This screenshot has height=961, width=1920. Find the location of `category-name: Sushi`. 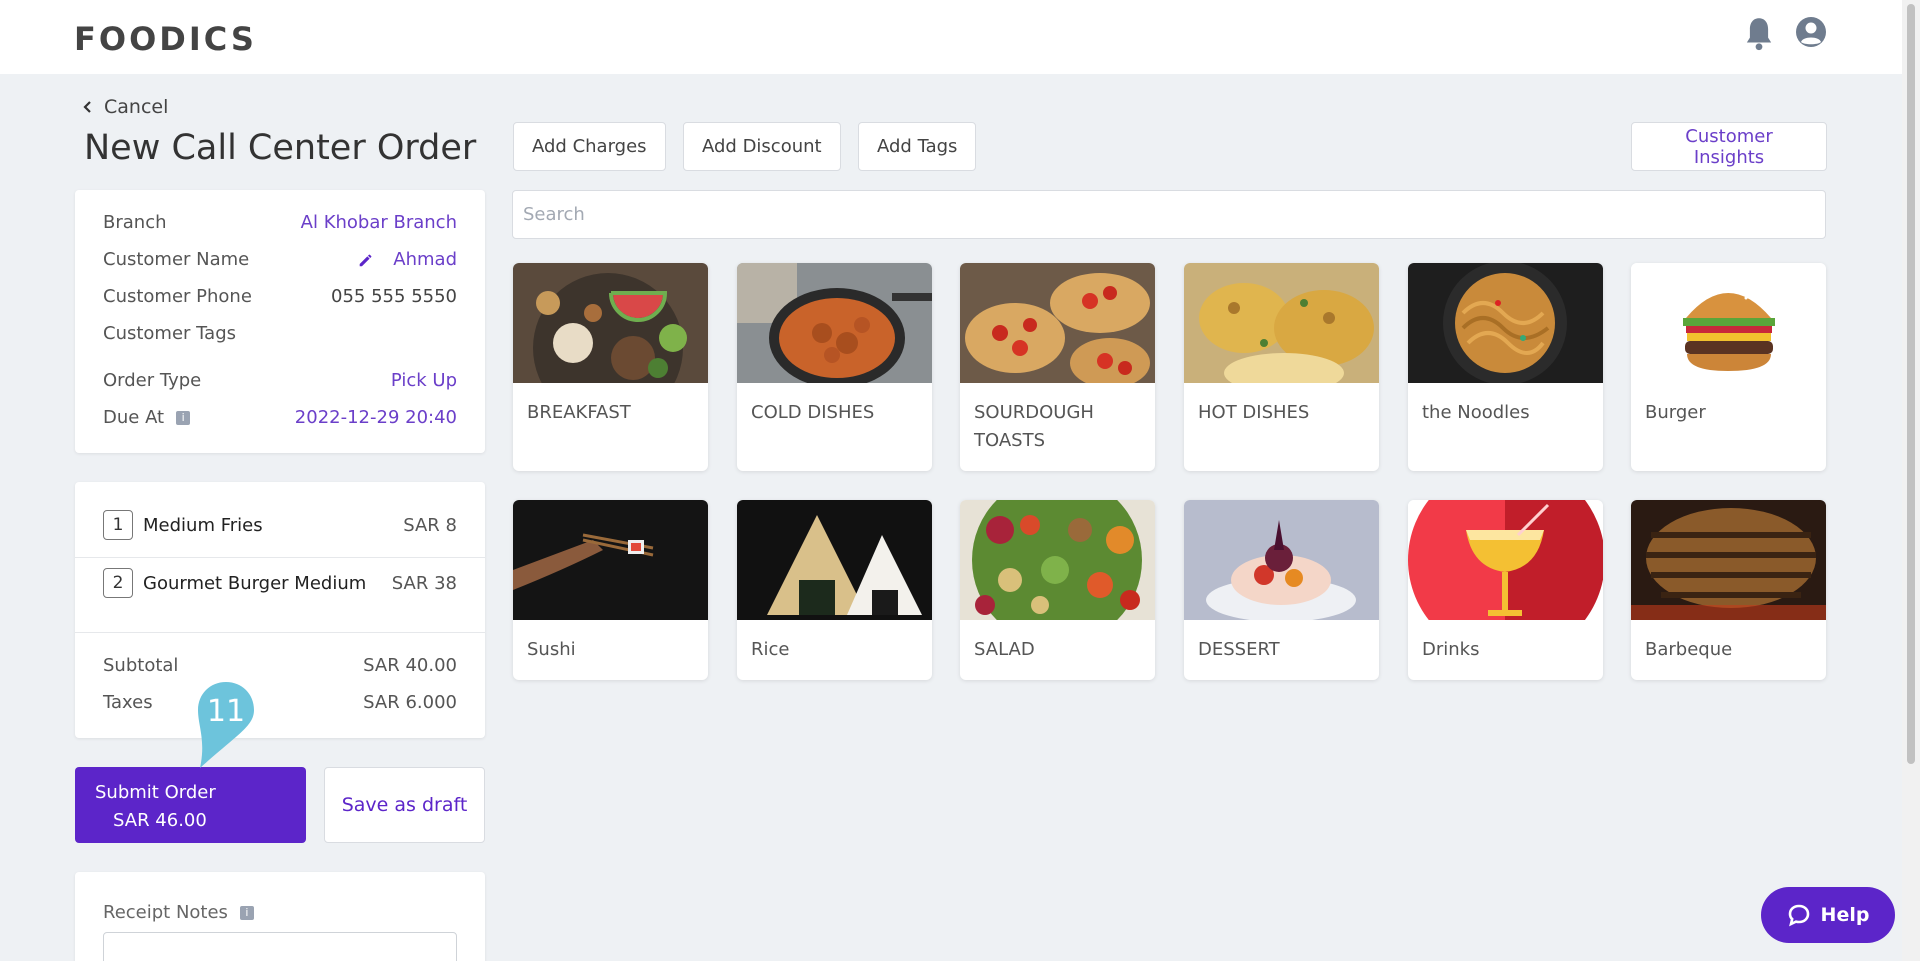

category-name: Sushi is located at coordinates (551, 649).